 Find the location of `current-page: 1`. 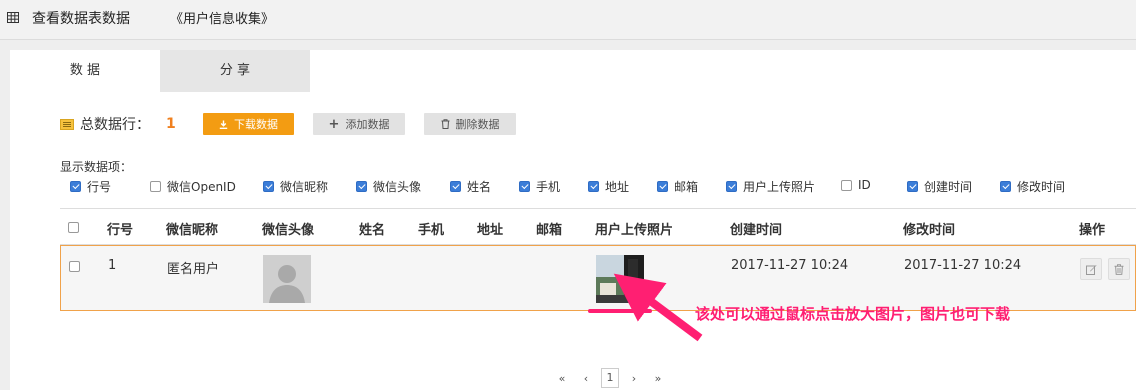

current-page: 1 is located at coordinates (610, 378).